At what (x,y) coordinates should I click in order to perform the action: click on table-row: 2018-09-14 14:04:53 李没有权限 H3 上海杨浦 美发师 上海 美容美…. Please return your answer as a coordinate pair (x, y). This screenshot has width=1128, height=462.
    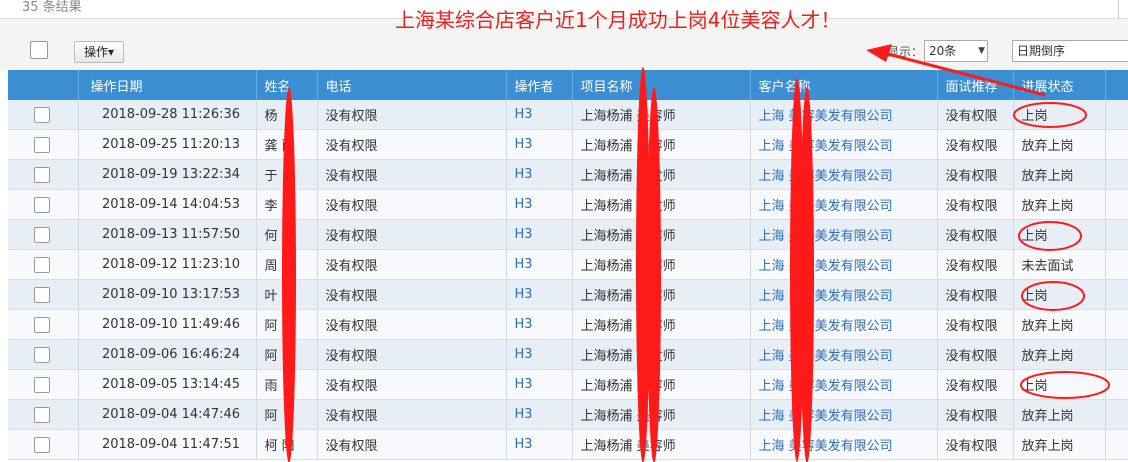
    Looking at the image, I should click on (568, 204).